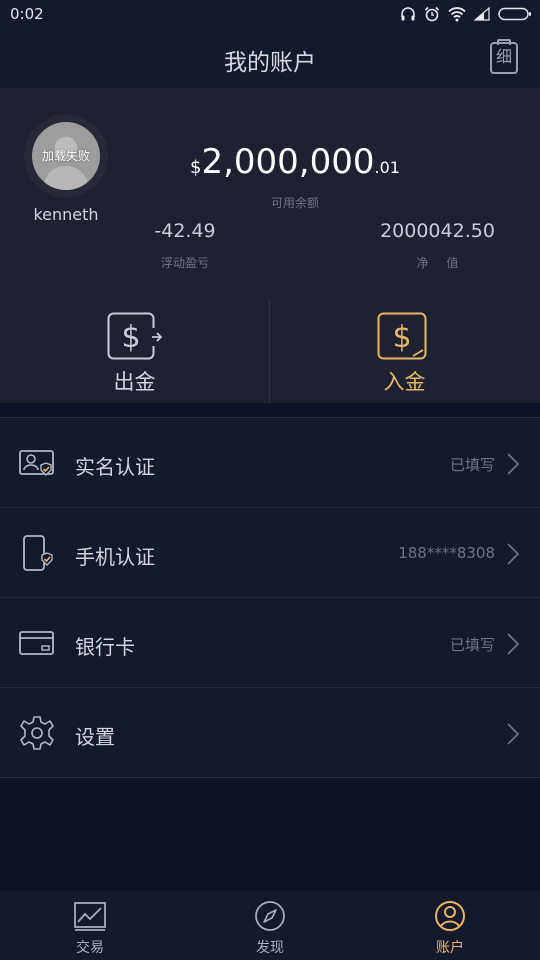 The image size is (540, 960). Describe the element at coordinates (270, 916) in the screenshot. I see `compass-icon` at that location.